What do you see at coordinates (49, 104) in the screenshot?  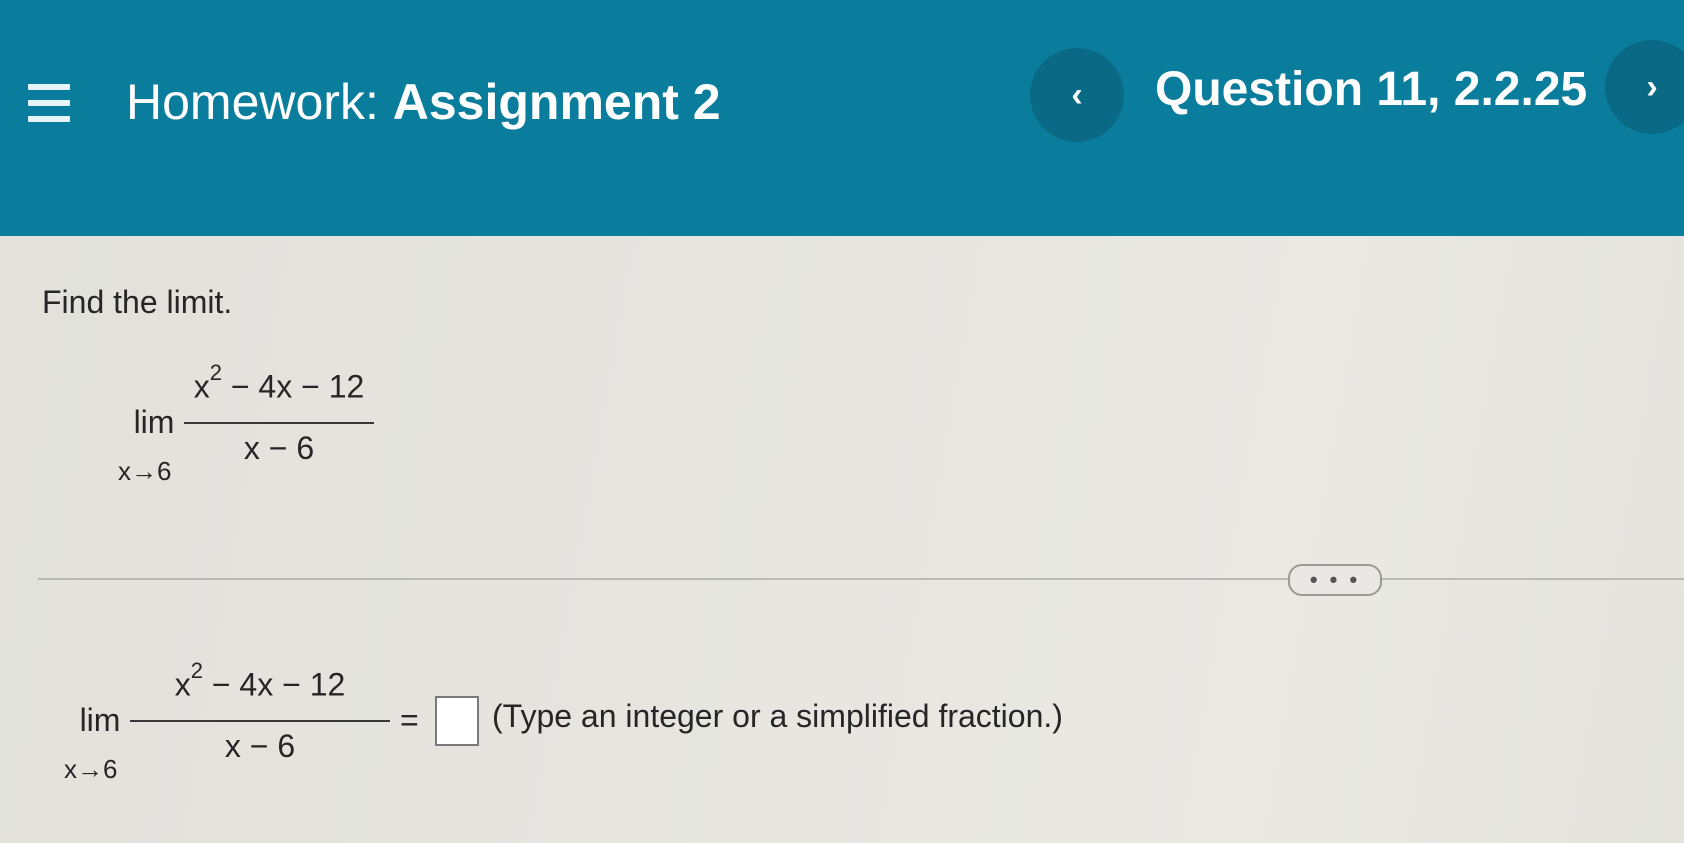 I see `menu-icon` at bounding box center [49, 104].